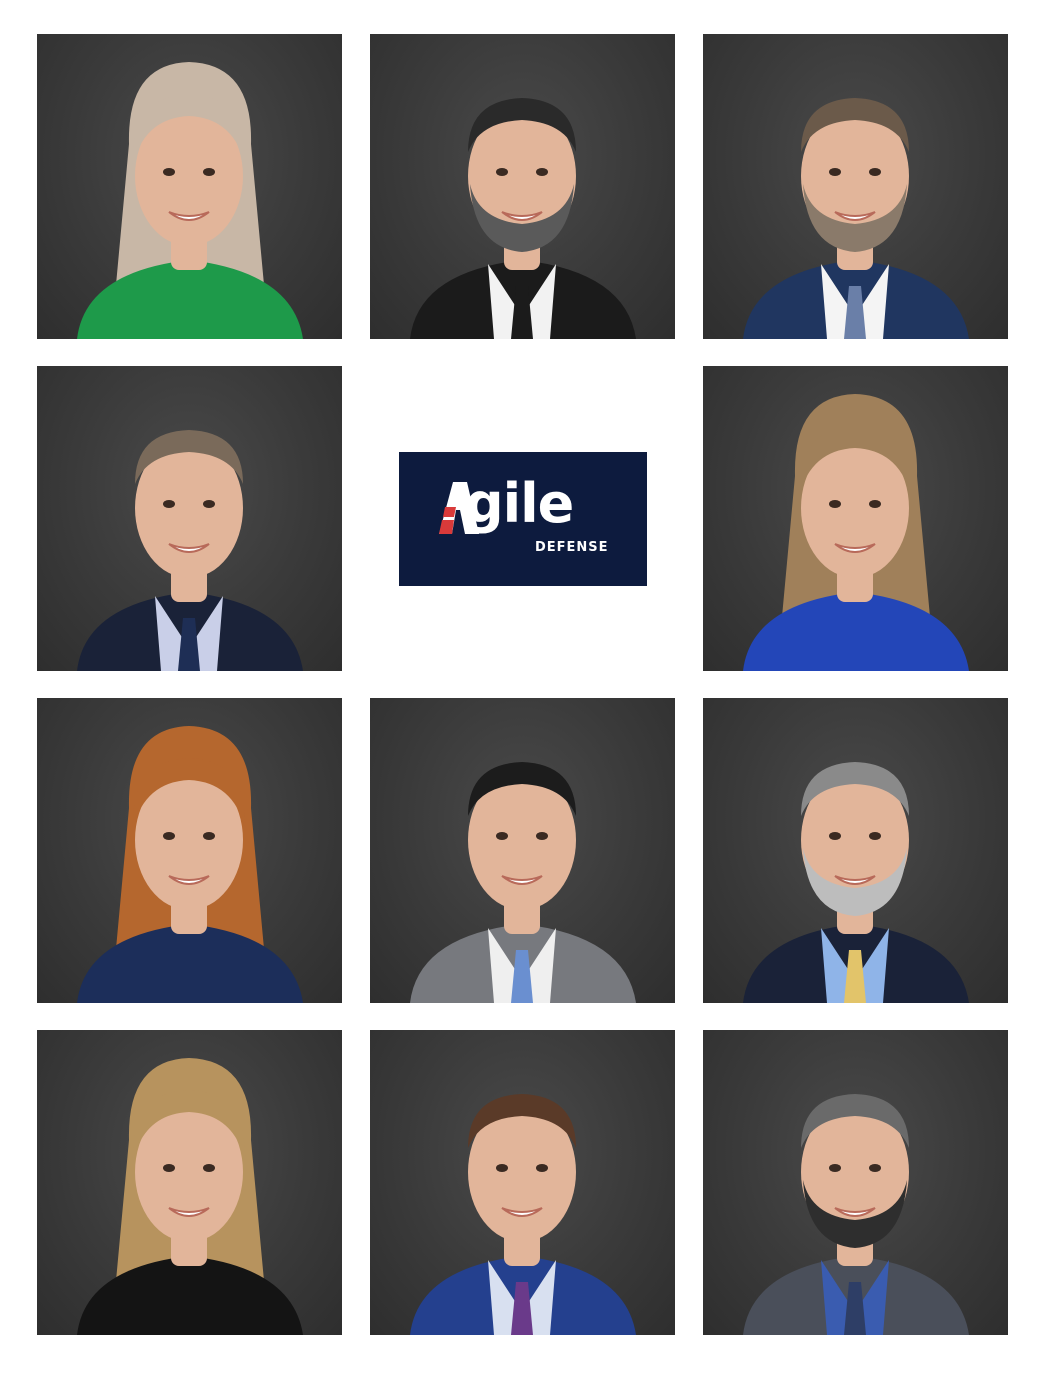 This screenshot has width=1042, height=1374. What do you see at coordinates (519, 503) in the screenshot?
I see `logo-wordmark: gile` at bounding box center [519, 503].